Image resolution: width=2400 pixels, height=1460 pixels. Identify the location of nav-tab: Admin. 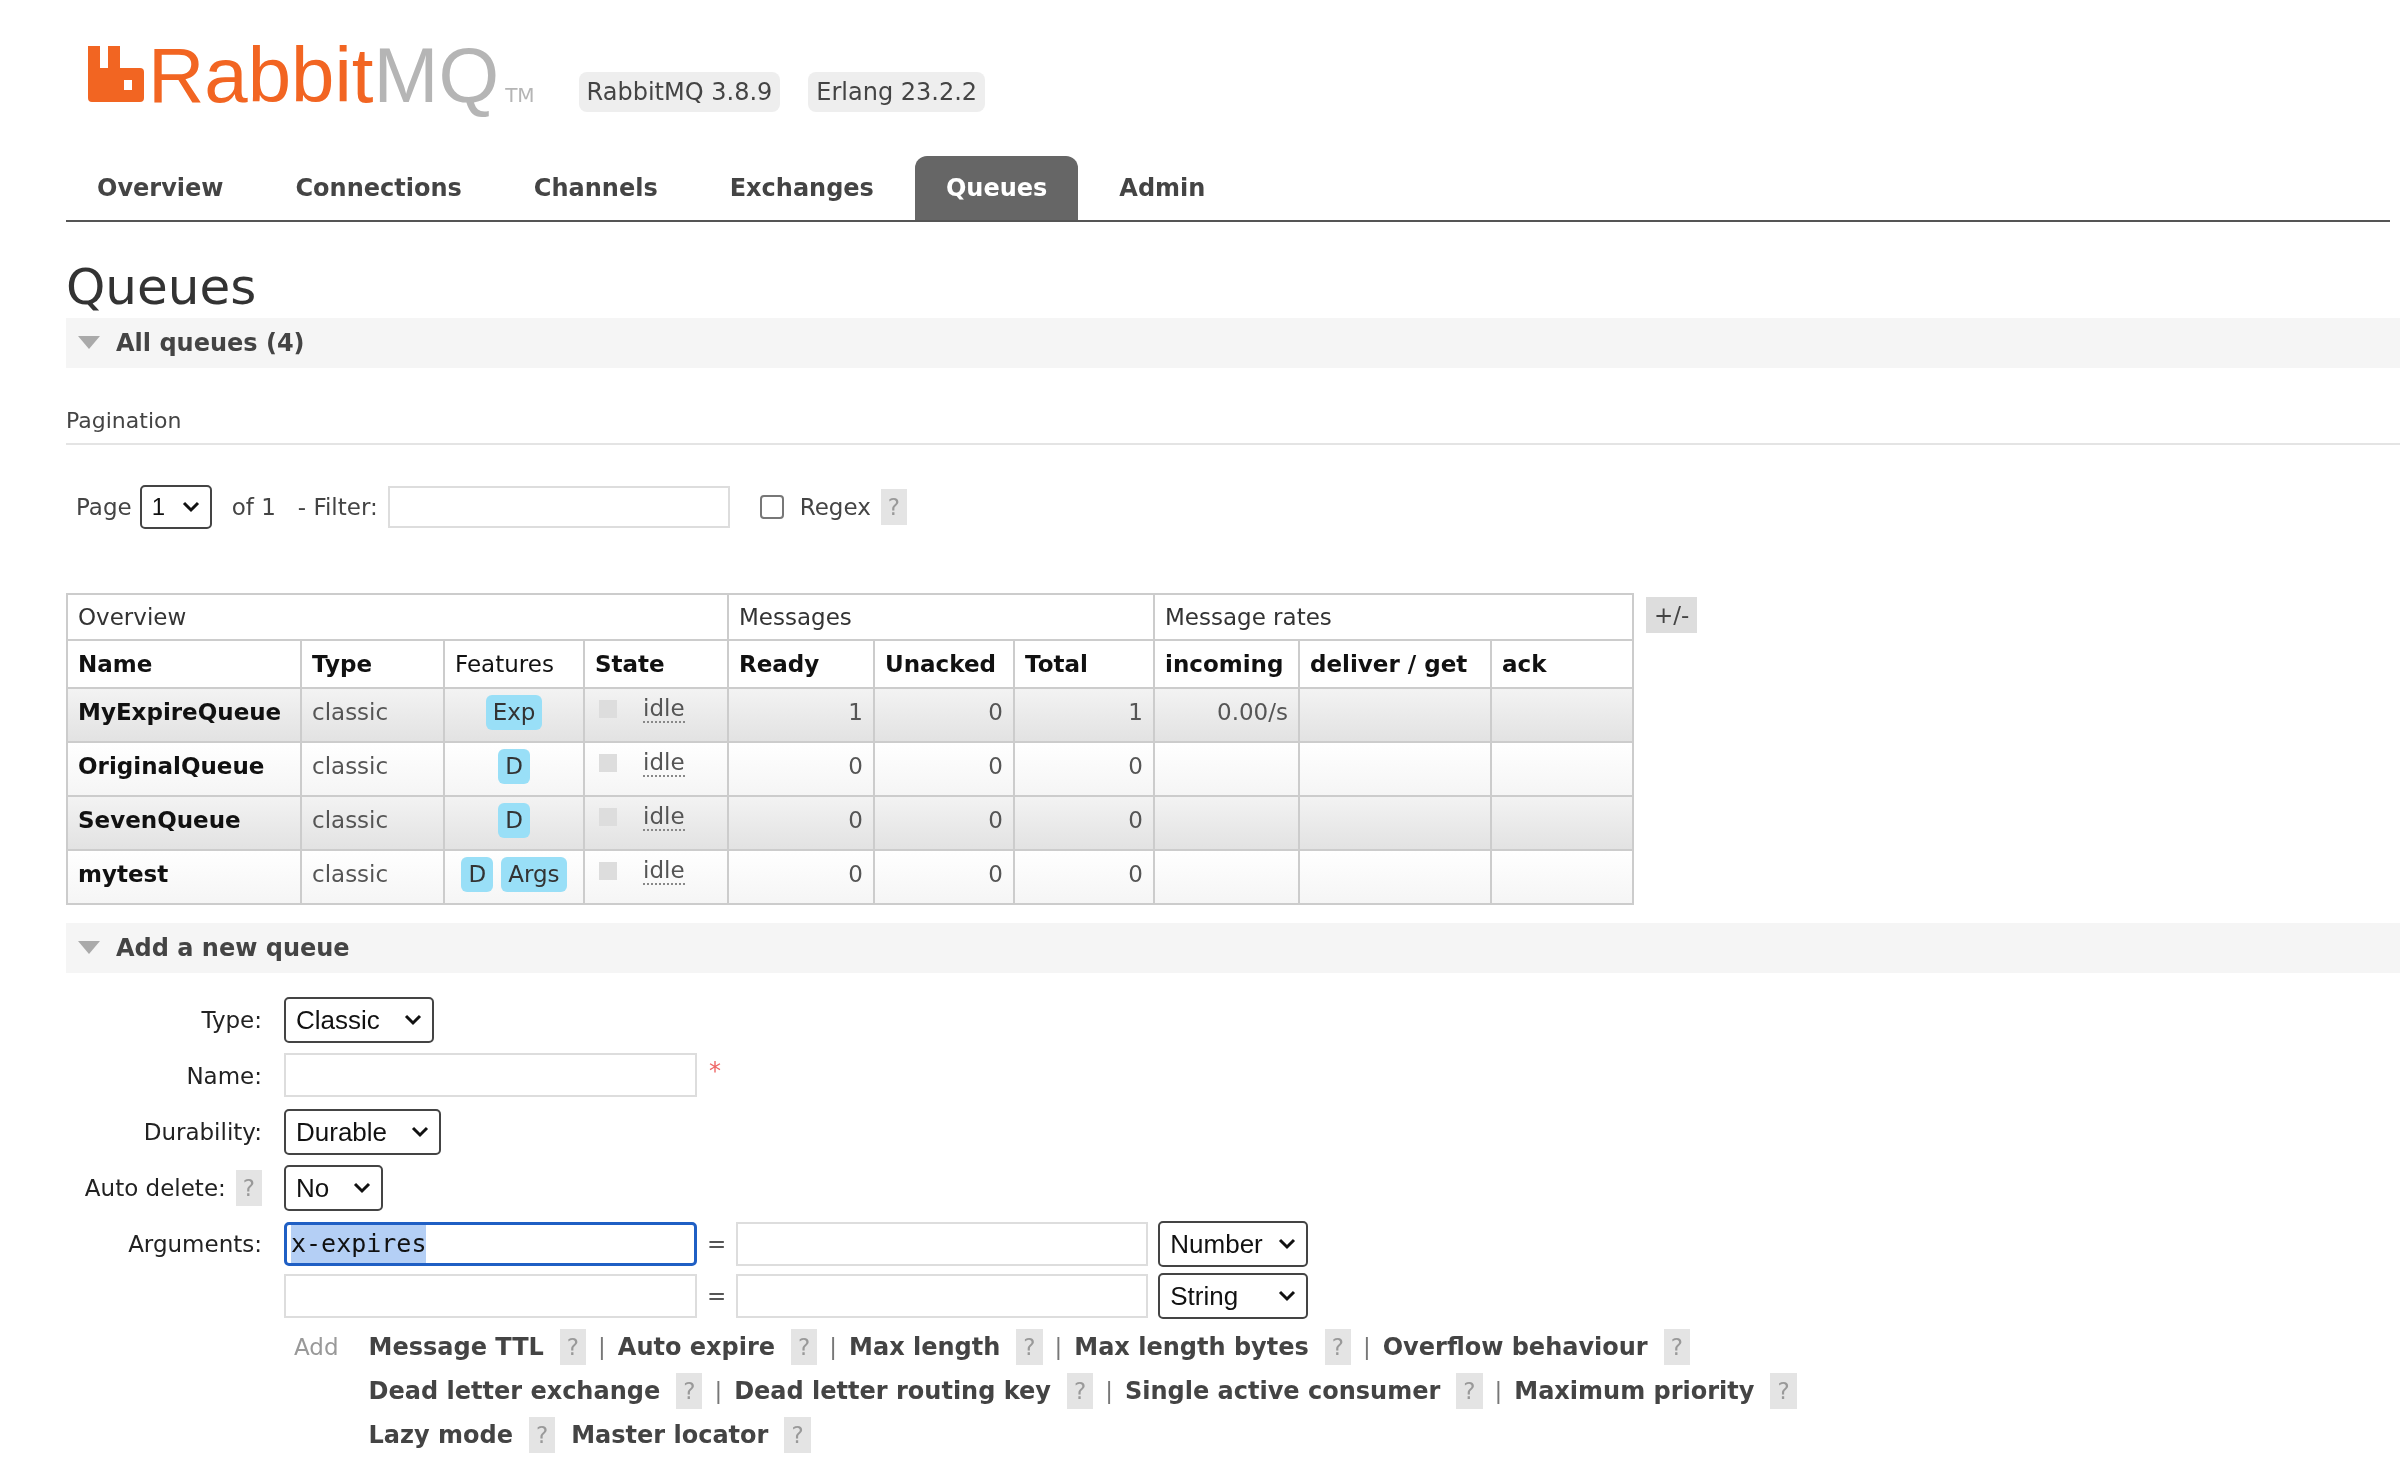
(1162, 188).